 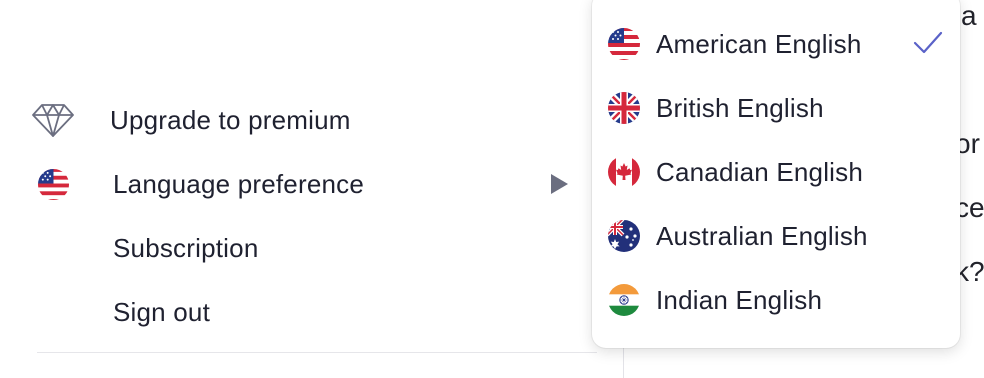 I want to click on menu-item-language-preference: Language preference, so click(x=300, y=184).